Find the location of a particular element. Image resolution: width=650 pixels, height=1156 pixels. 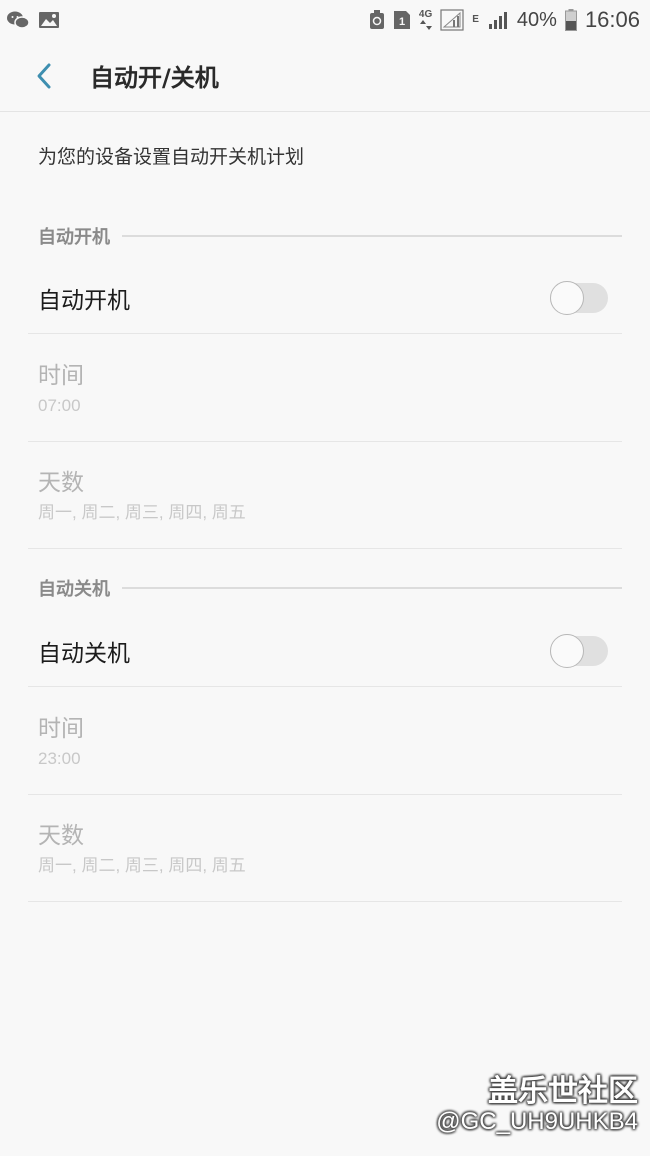

back-button is located at coordinates (44, 76).